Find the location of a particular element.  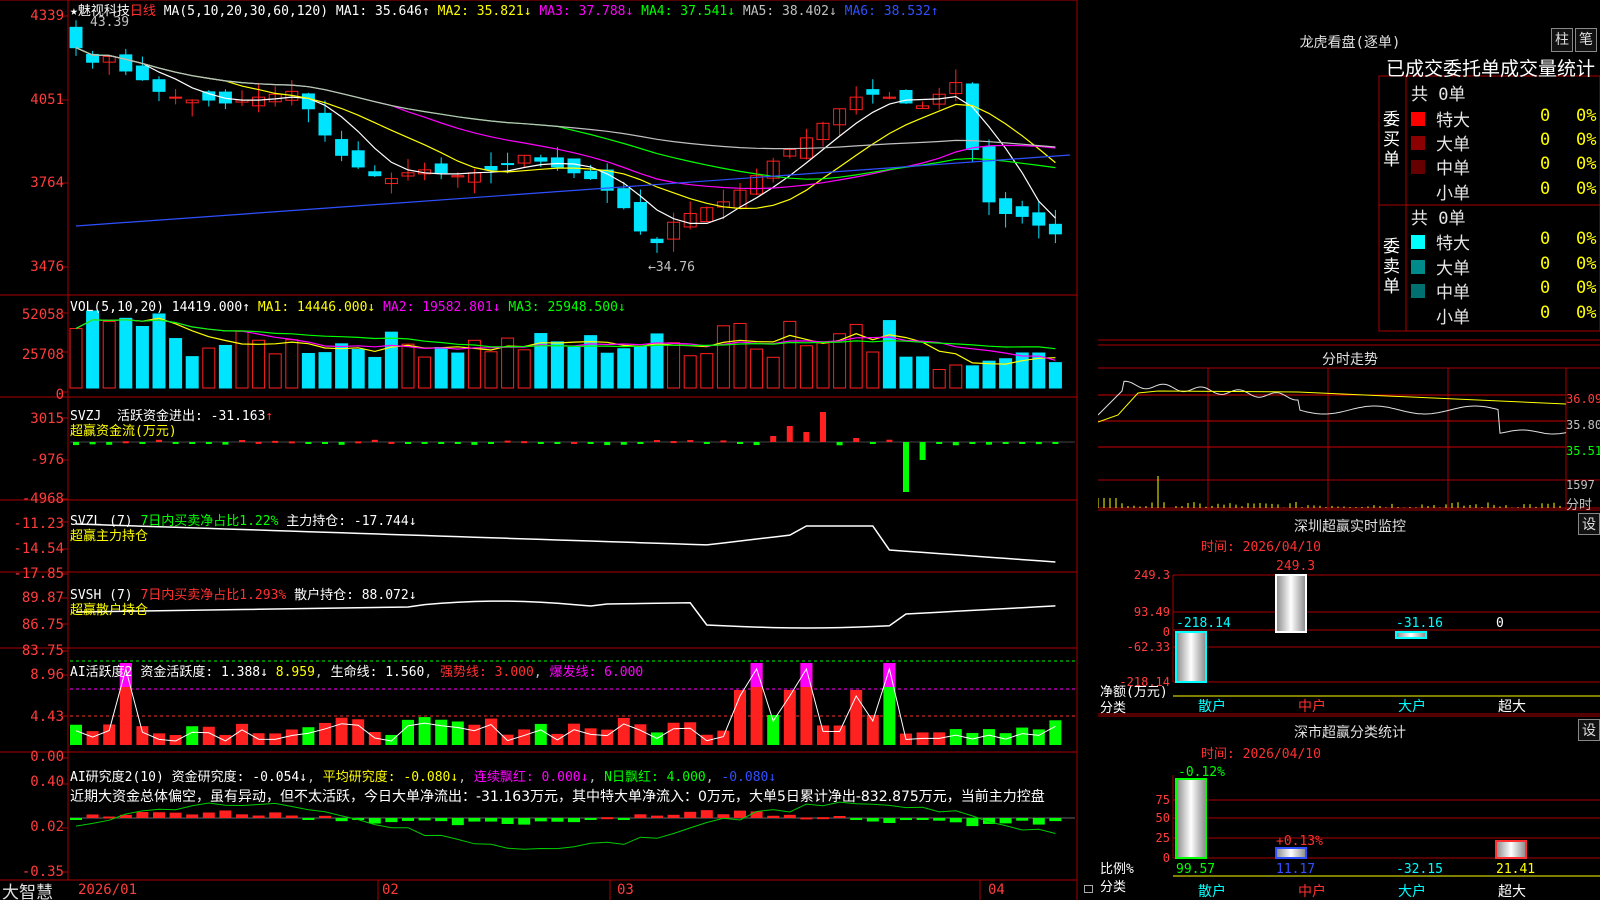

vol-y-label: 52058 is located at coordinates (42, 315).